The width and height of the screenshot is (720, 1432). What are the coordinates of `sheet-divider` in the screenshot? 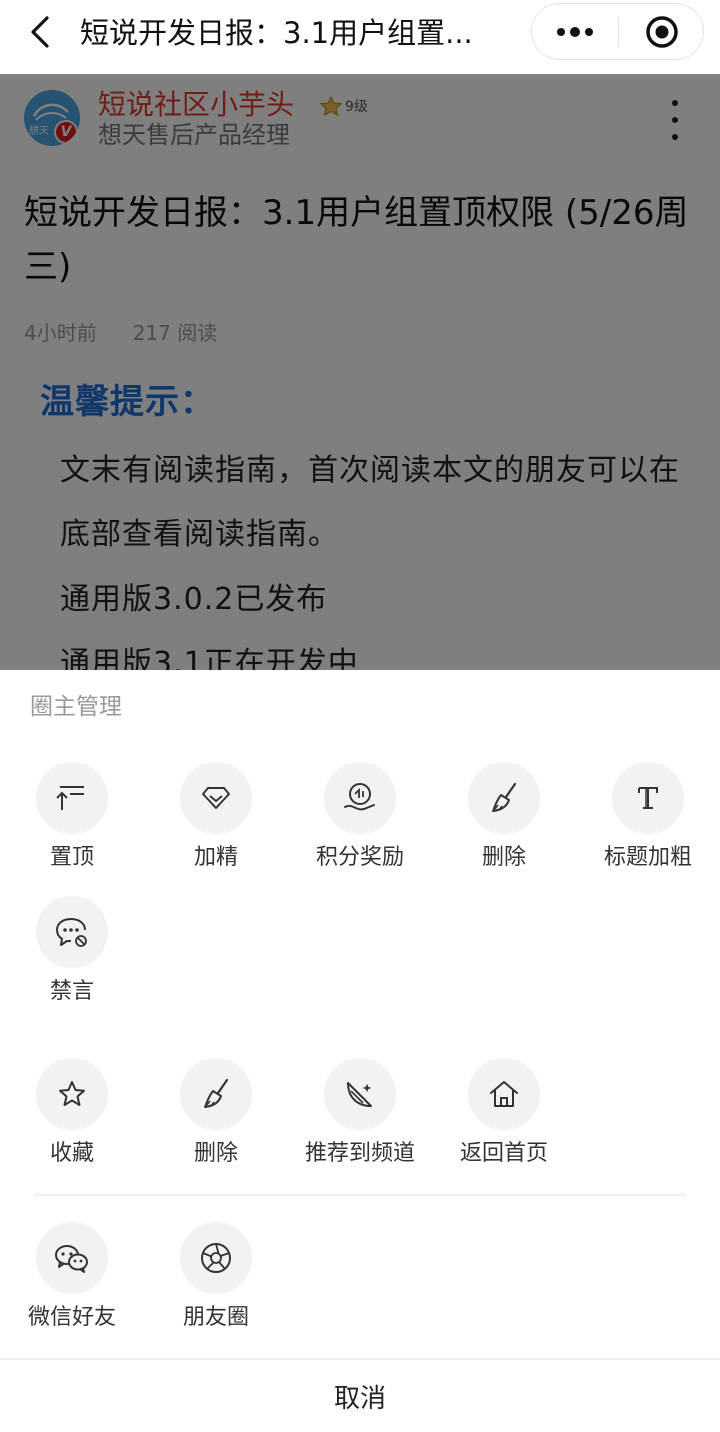 It's located at (360, 1195).